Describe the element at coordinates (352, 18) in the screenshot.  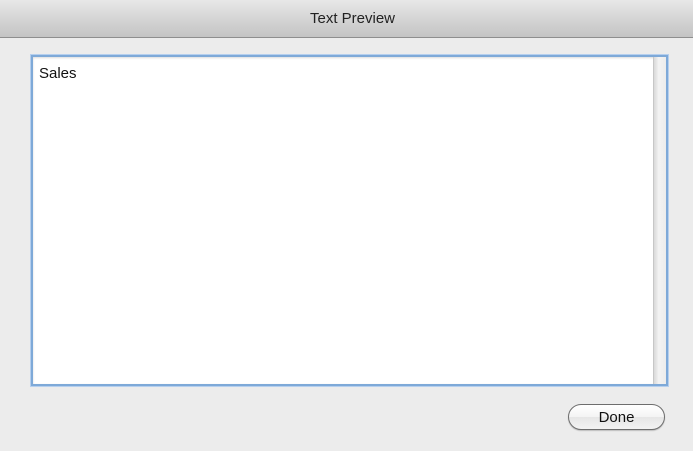
I see `window-title: Text Preview` at that location.